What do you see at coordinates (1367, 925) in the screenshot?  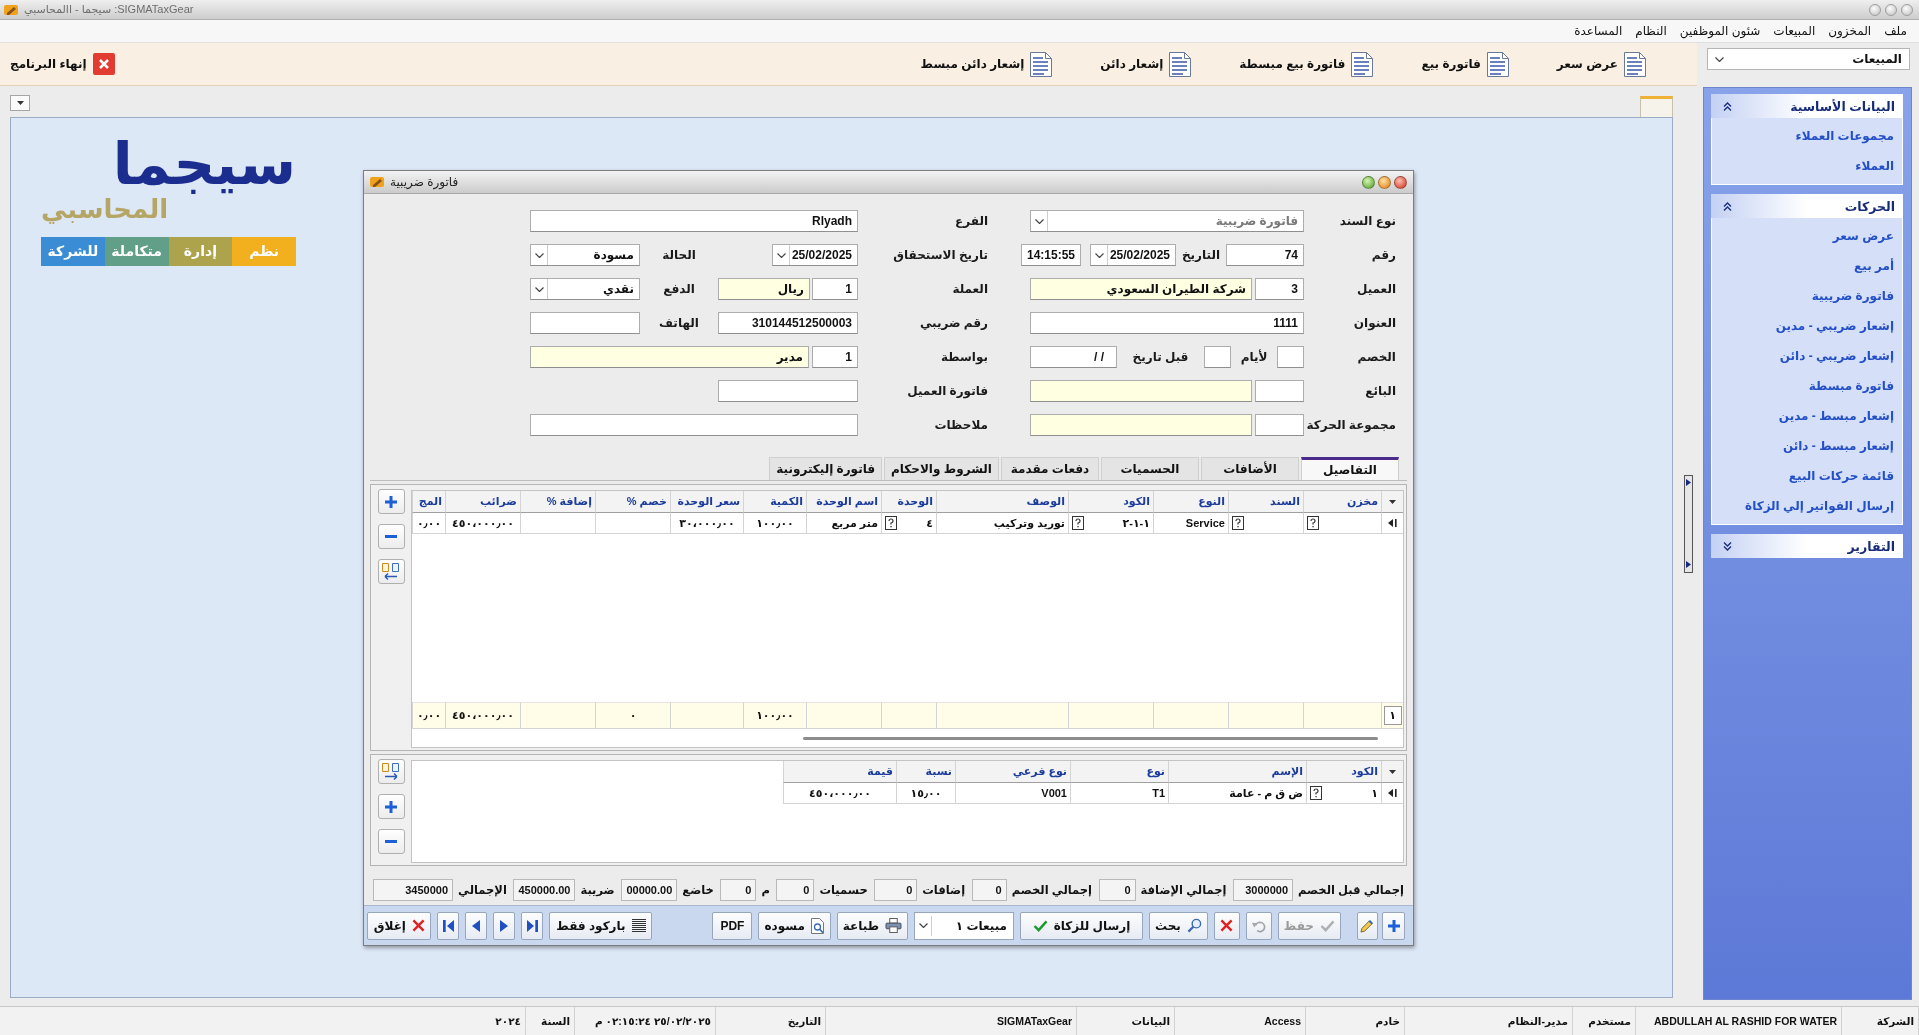 I see `edit-button` at bounding box center [1367, 925].